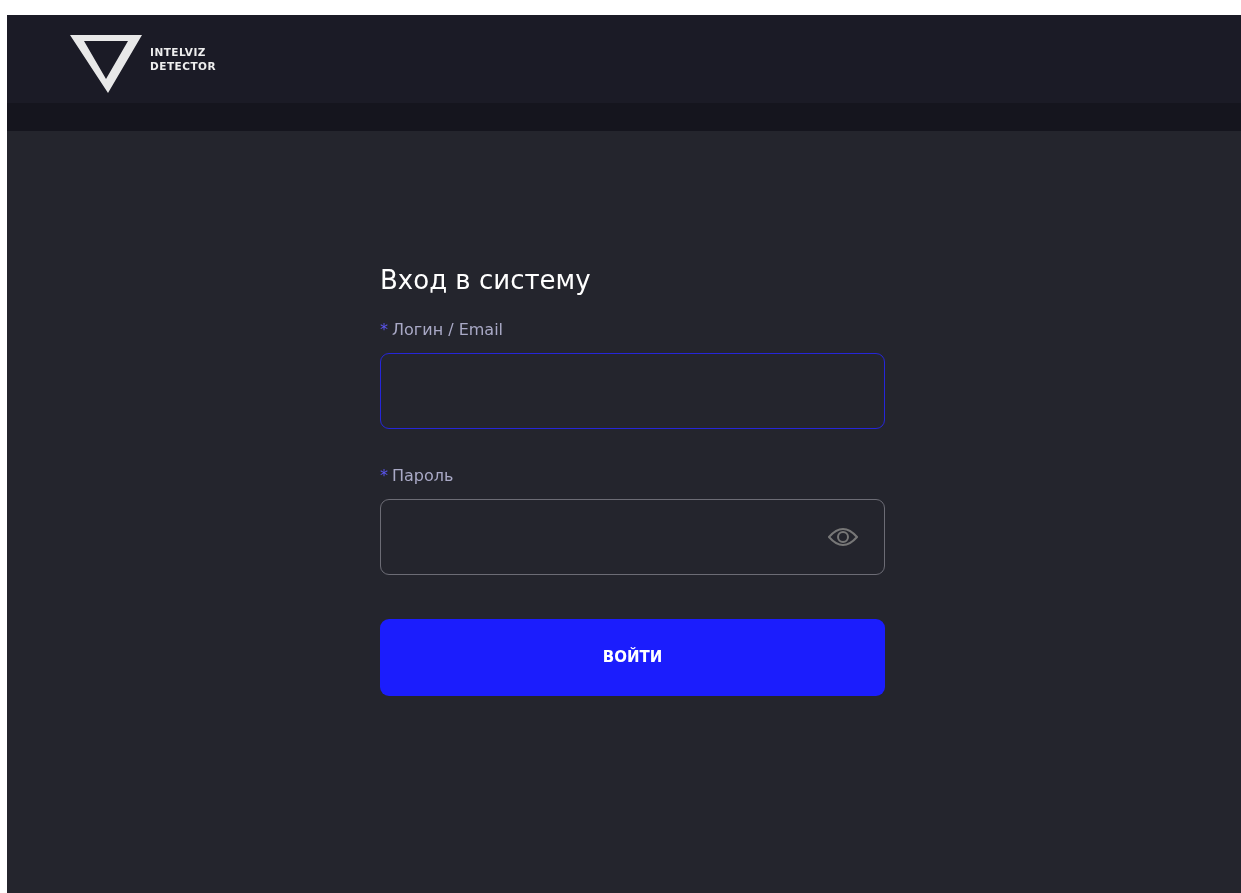 The width and height of the screenshot is (1241, 893). Describe the element at coordinates (486, 280) in the screenshot. I see `form-title: Вход в систему` at that location.